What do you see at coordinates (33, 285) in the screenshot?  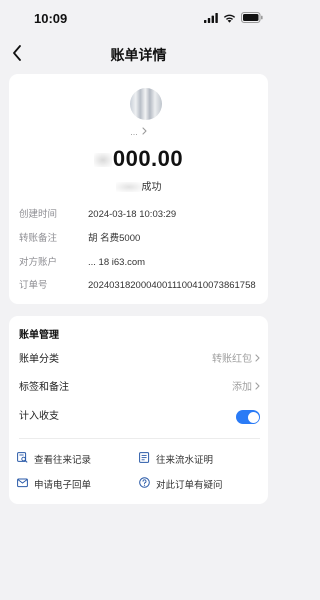 I see `detail-label: 订单号` at bounding box center [33, 285].